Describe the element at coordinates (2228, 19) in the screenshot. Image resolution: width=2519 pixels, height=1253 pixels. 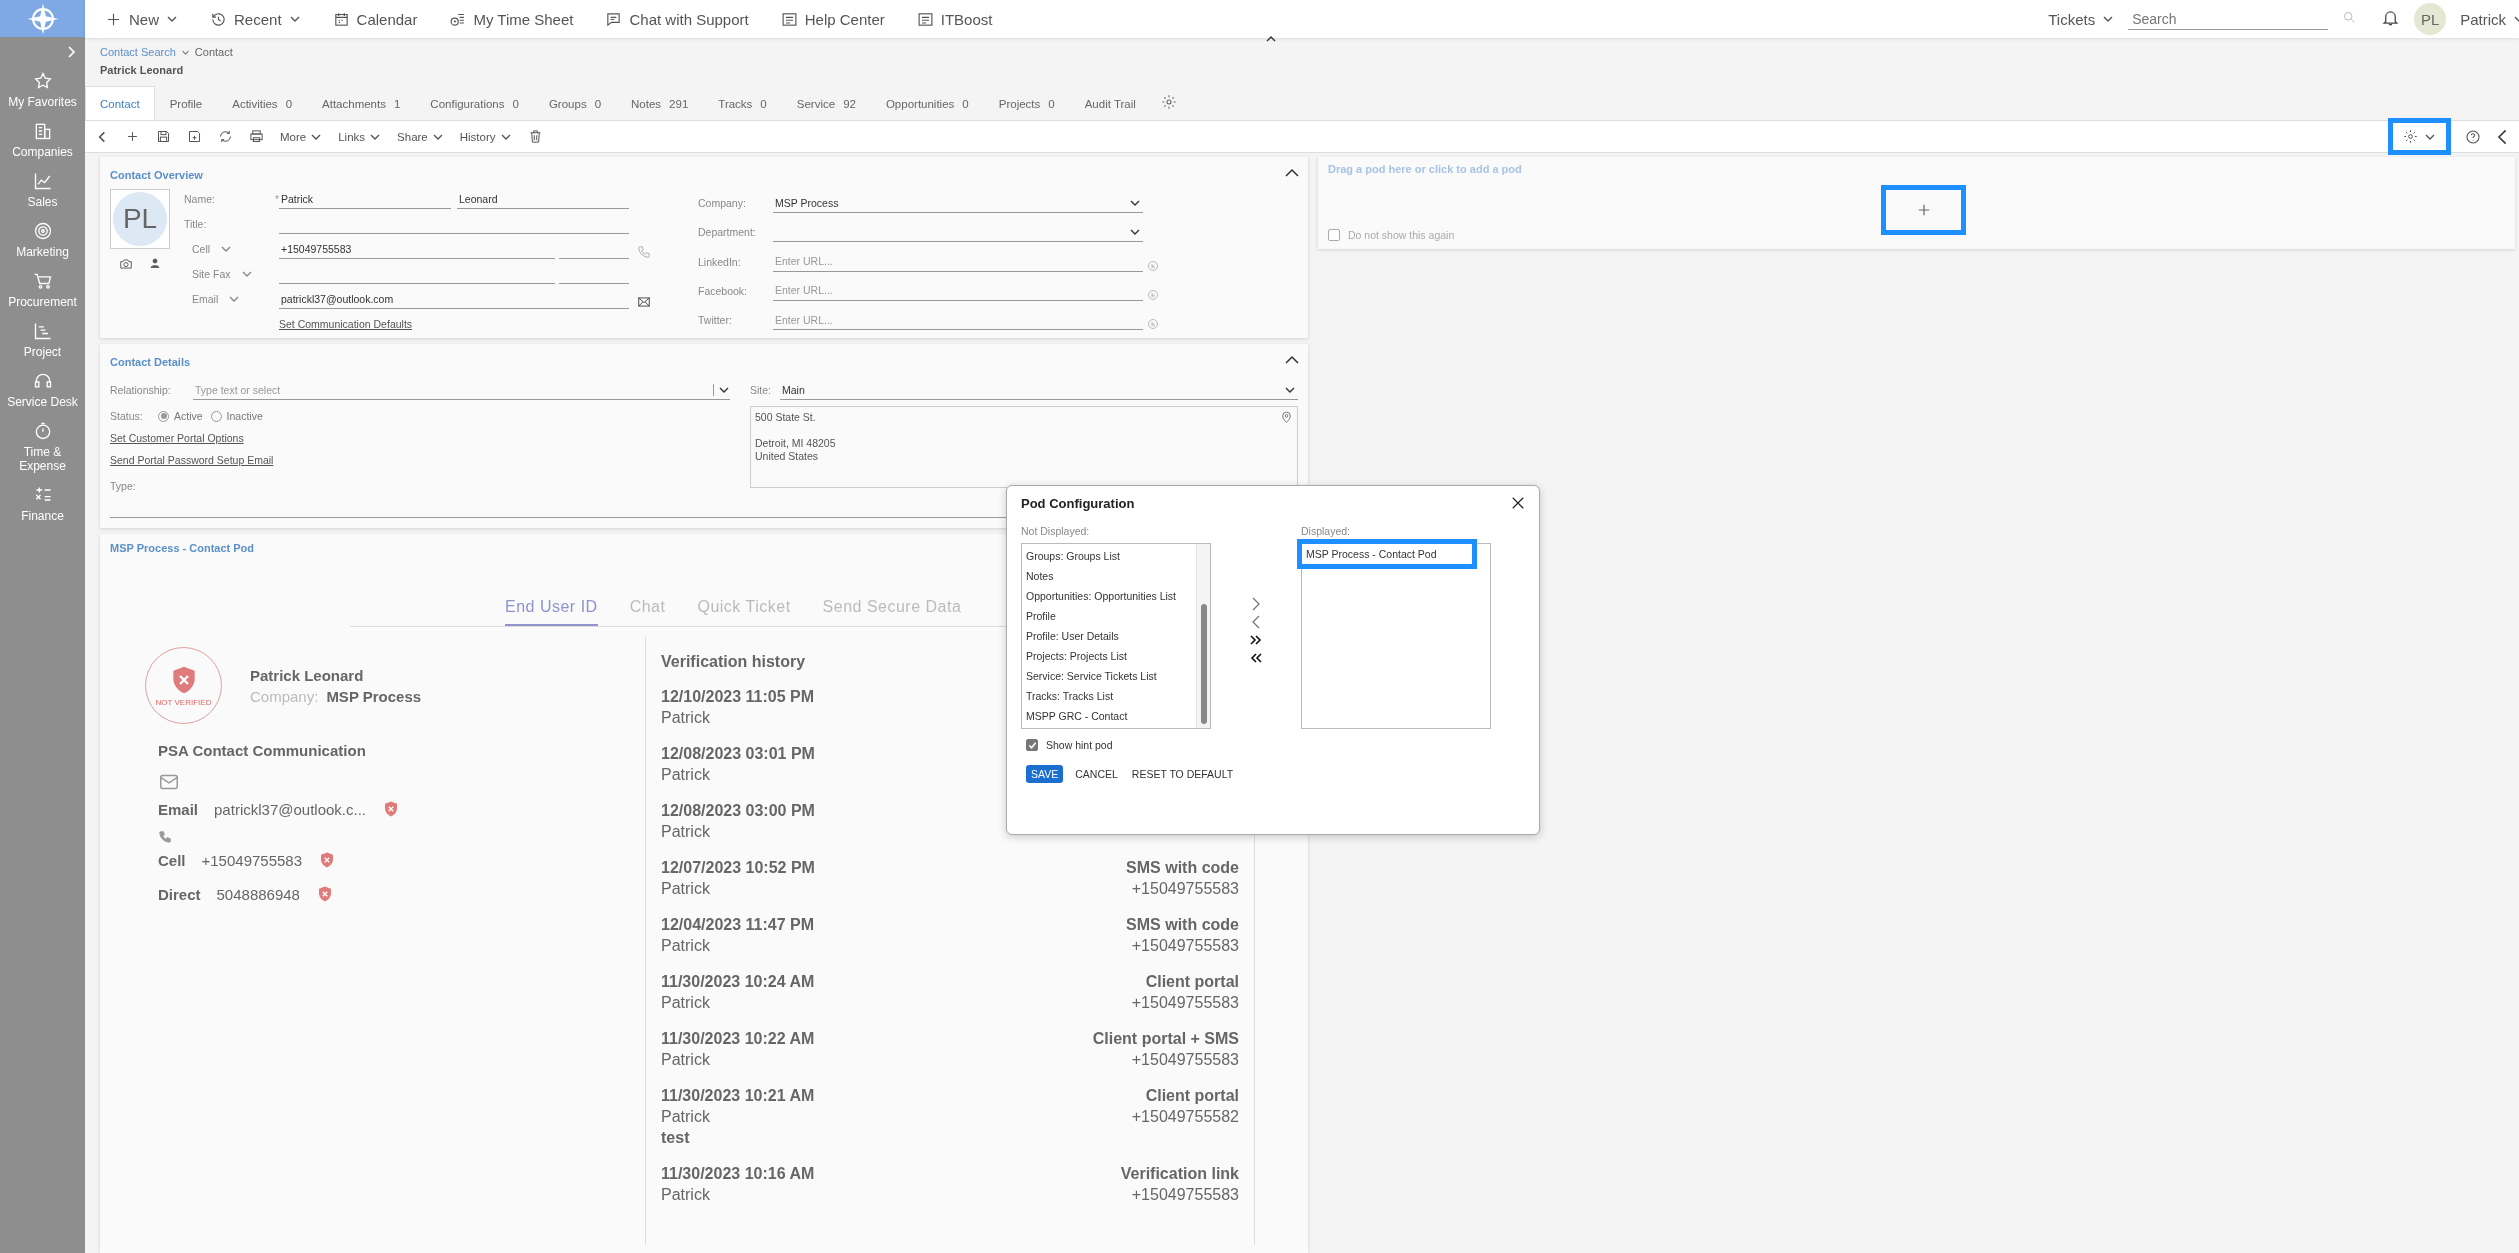
I see `search-field: Search` at that location.